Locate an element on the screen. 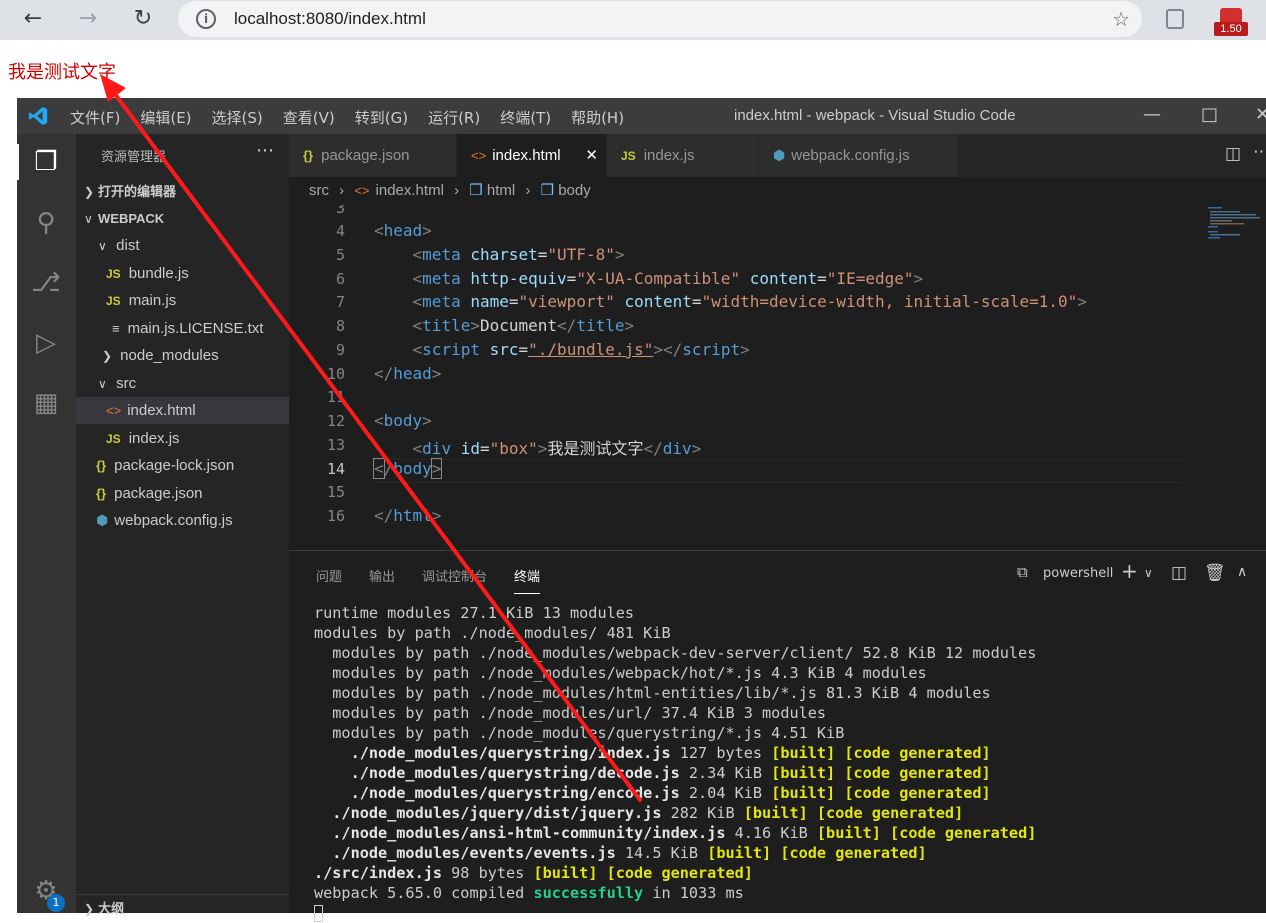  panel-tab-problems: 问题 is located at coordinates (329, 580).